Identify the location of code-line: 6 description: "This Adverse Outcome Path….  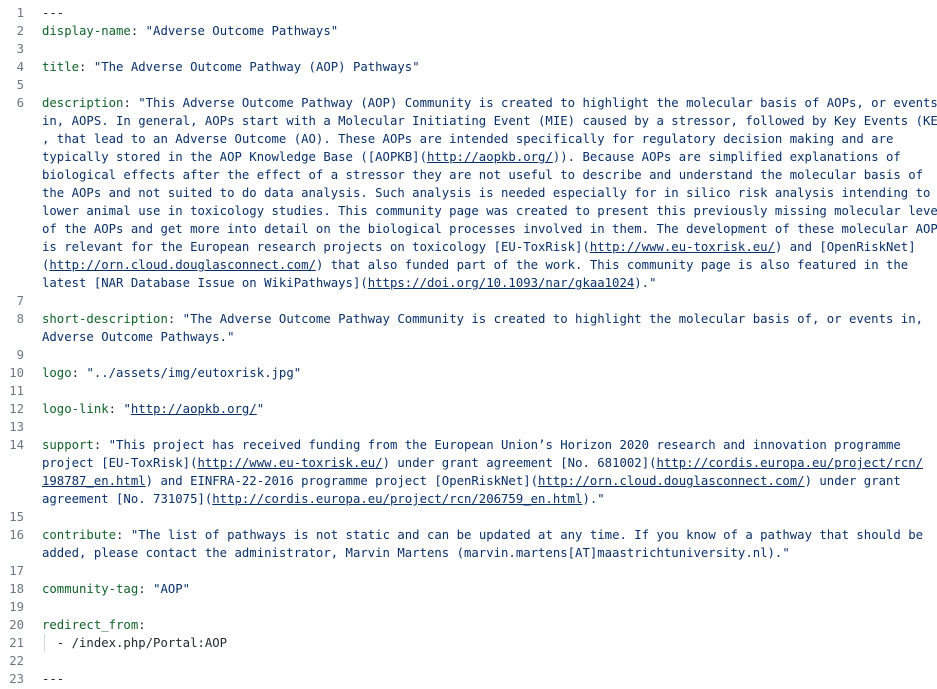
(468, 103).